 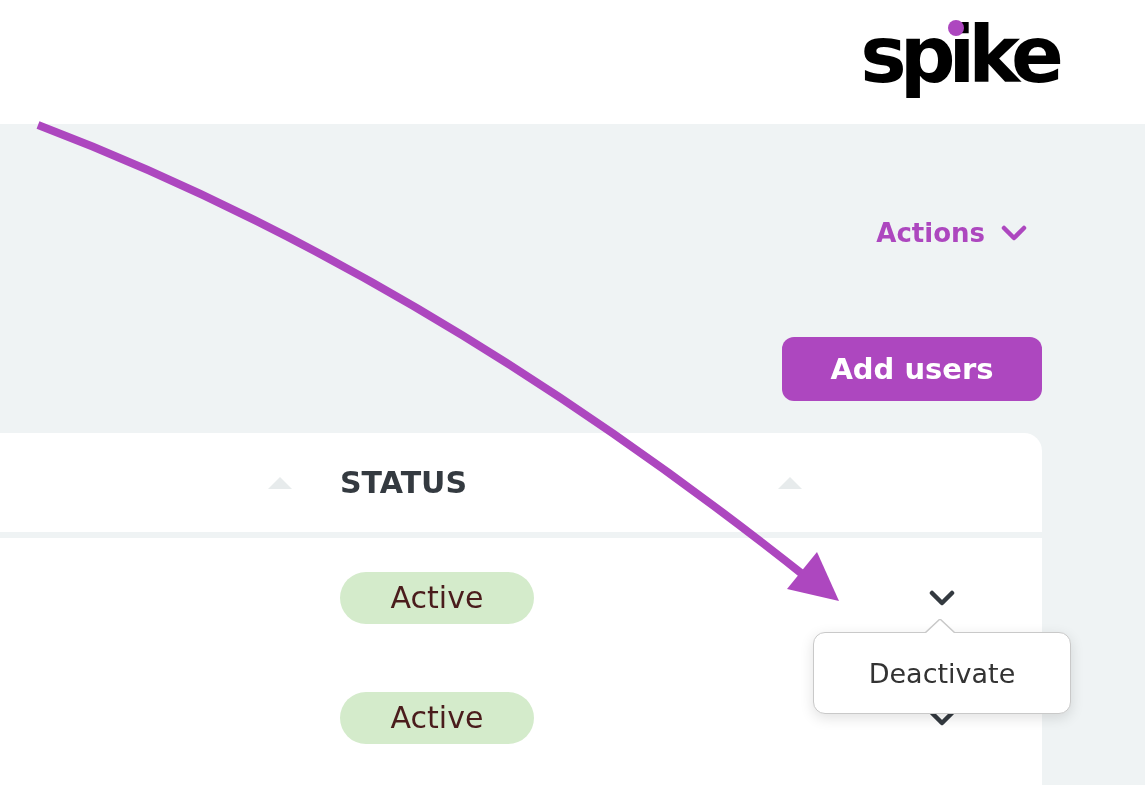 What do you see at coordinates (404, 482) in the screenshot?
I see `column-header: STATUS` at bounding box center [404, 482].